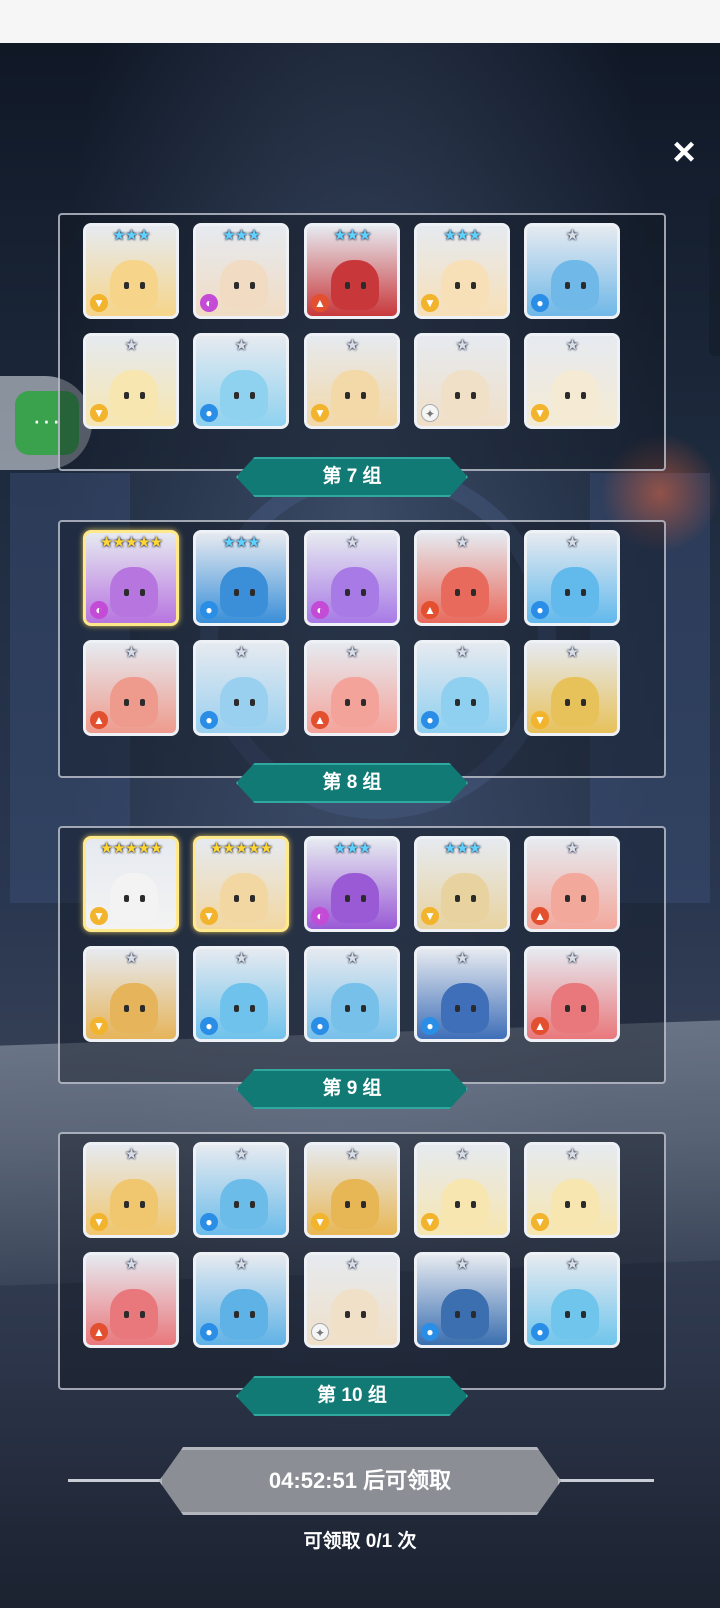 This screenshot has height=1608, width=720. What do you see at coordinates (352, 1396) in the screenshot?
I see `group-label-10: 第 10 组` at bounding box center [352, 1396].